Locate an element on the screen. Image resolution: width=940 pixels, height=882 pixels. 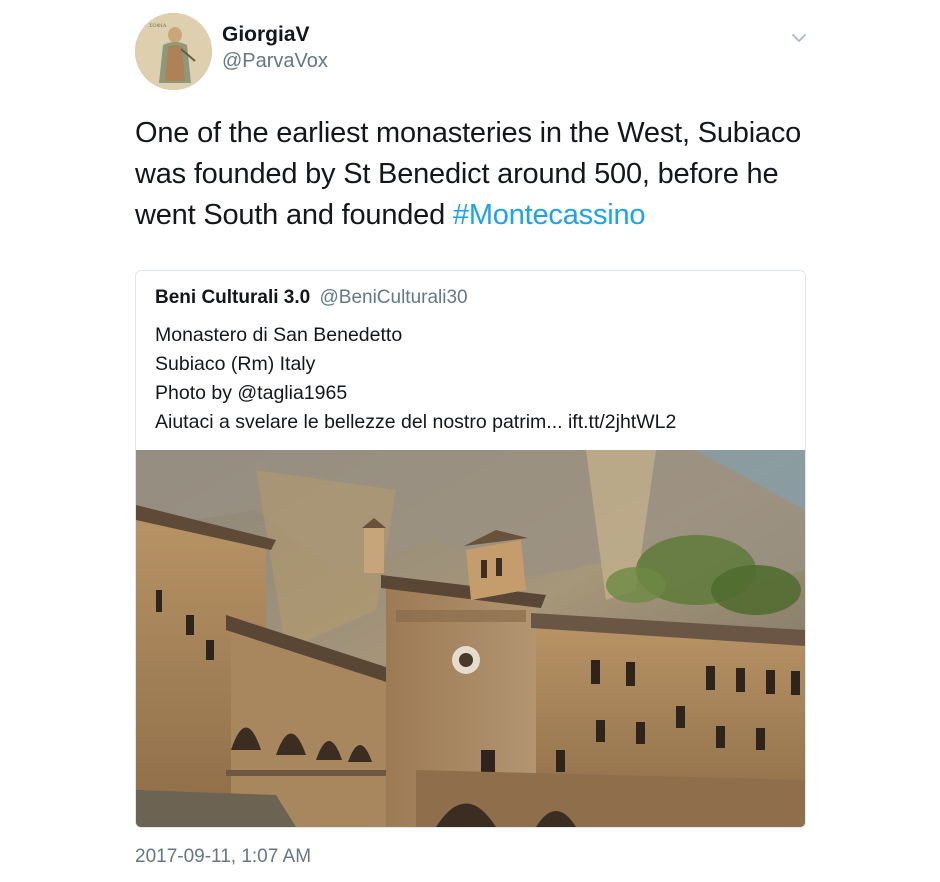
quoted-line: Photo by @taglia1965 is located at coordinates (251, 393).